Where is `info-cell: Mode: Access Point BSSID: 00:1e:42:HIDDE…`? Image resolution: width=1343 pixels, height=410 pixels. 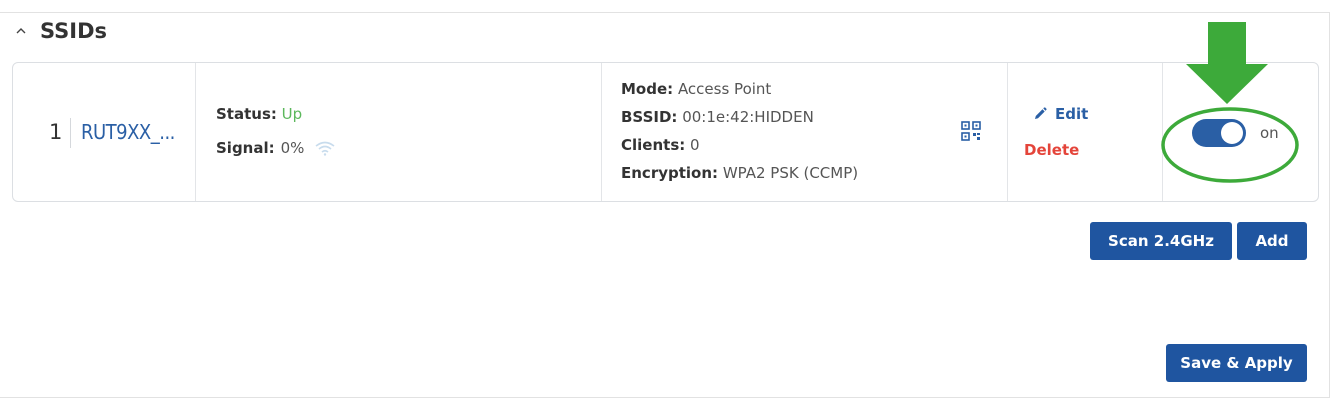 info-cell: Mode: Access Point BSSID: 00:1e:42:HIDDE… is located at coordinates (811, 132).